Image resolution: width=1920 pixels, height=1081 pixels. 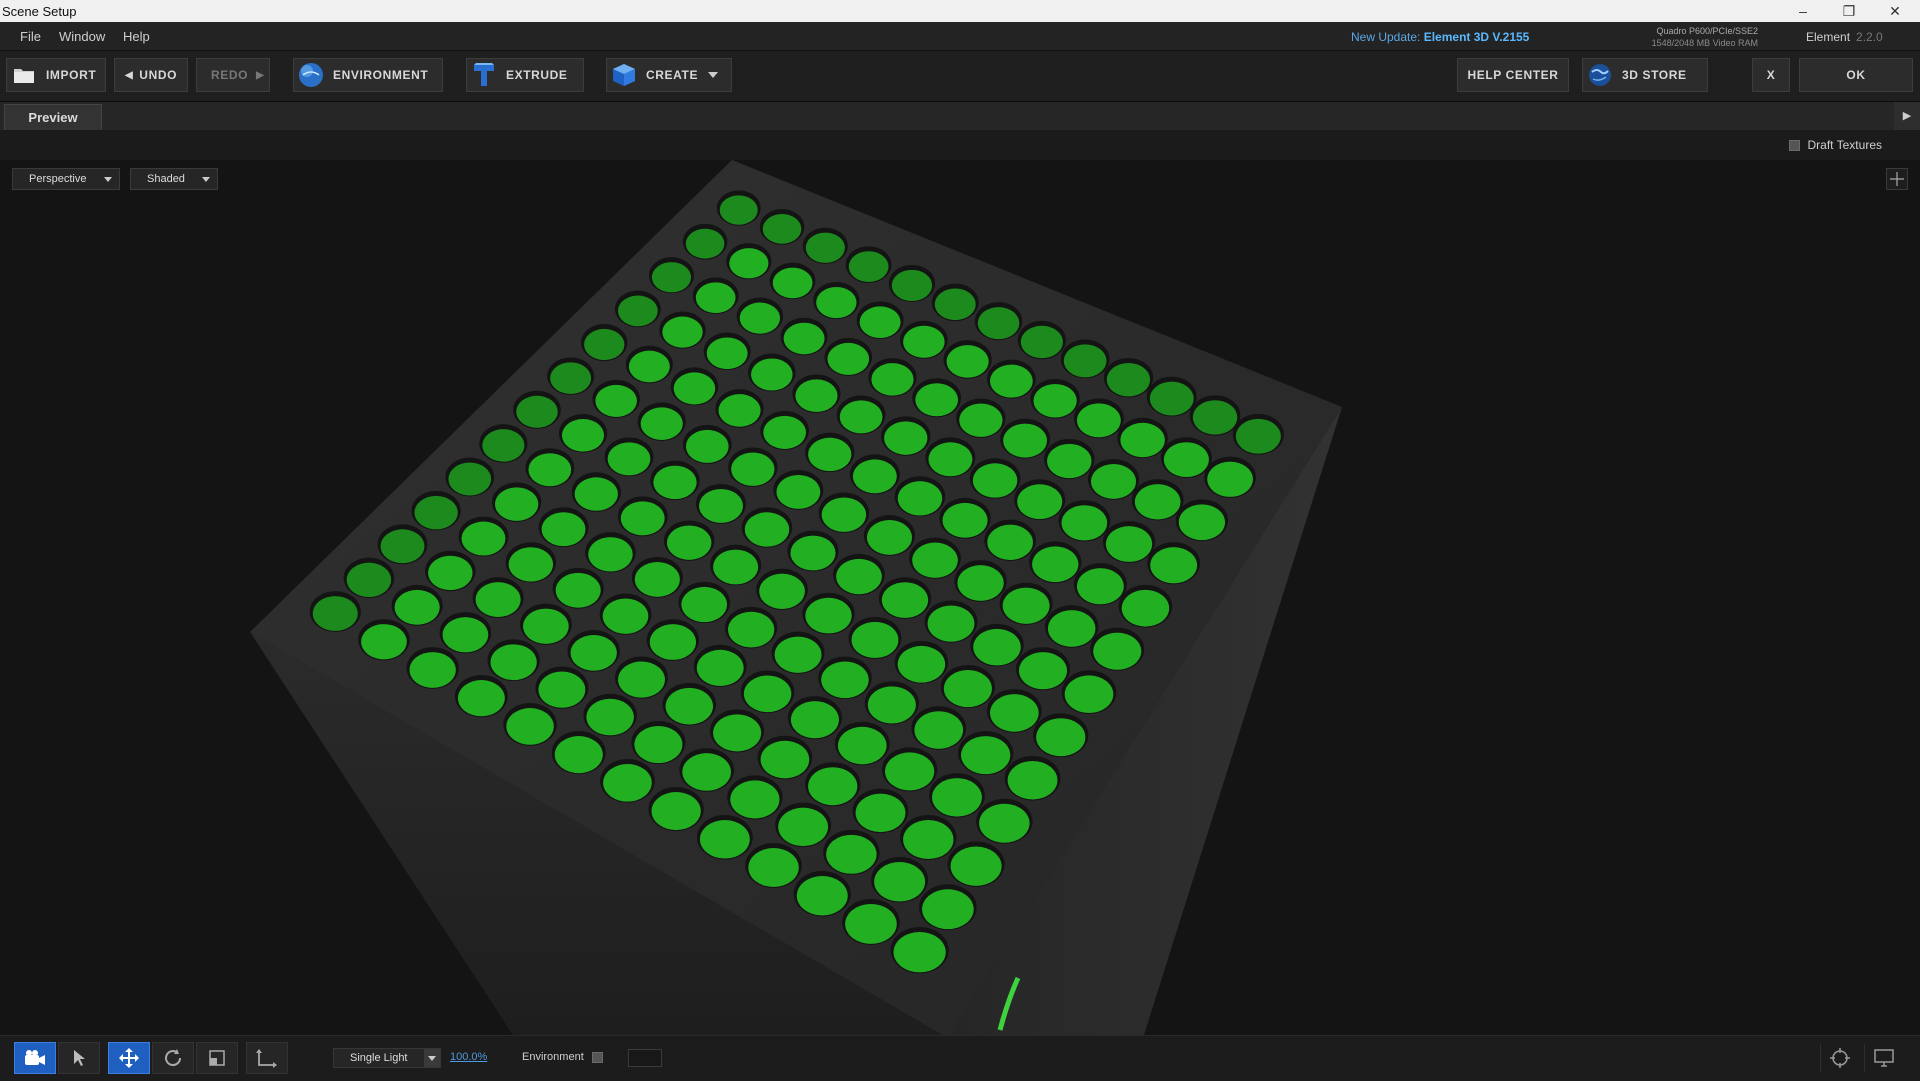 What do you see at coordinates (174, 179) in the screenshot?
I see `shading-mode-dropdown: Shaded` at bounding box center [174, 179].